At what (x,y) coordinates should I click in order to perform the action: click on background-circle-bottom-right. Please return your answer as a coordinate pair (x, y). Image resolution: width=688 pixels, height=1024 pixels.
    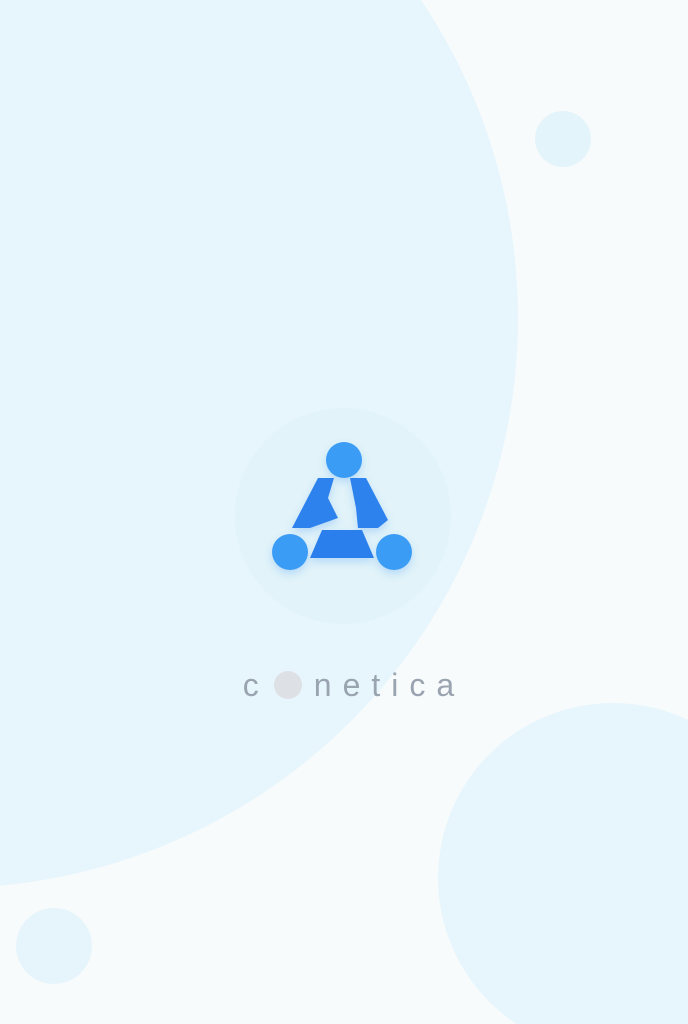
    Looking at the image, I should click on (563, 863).